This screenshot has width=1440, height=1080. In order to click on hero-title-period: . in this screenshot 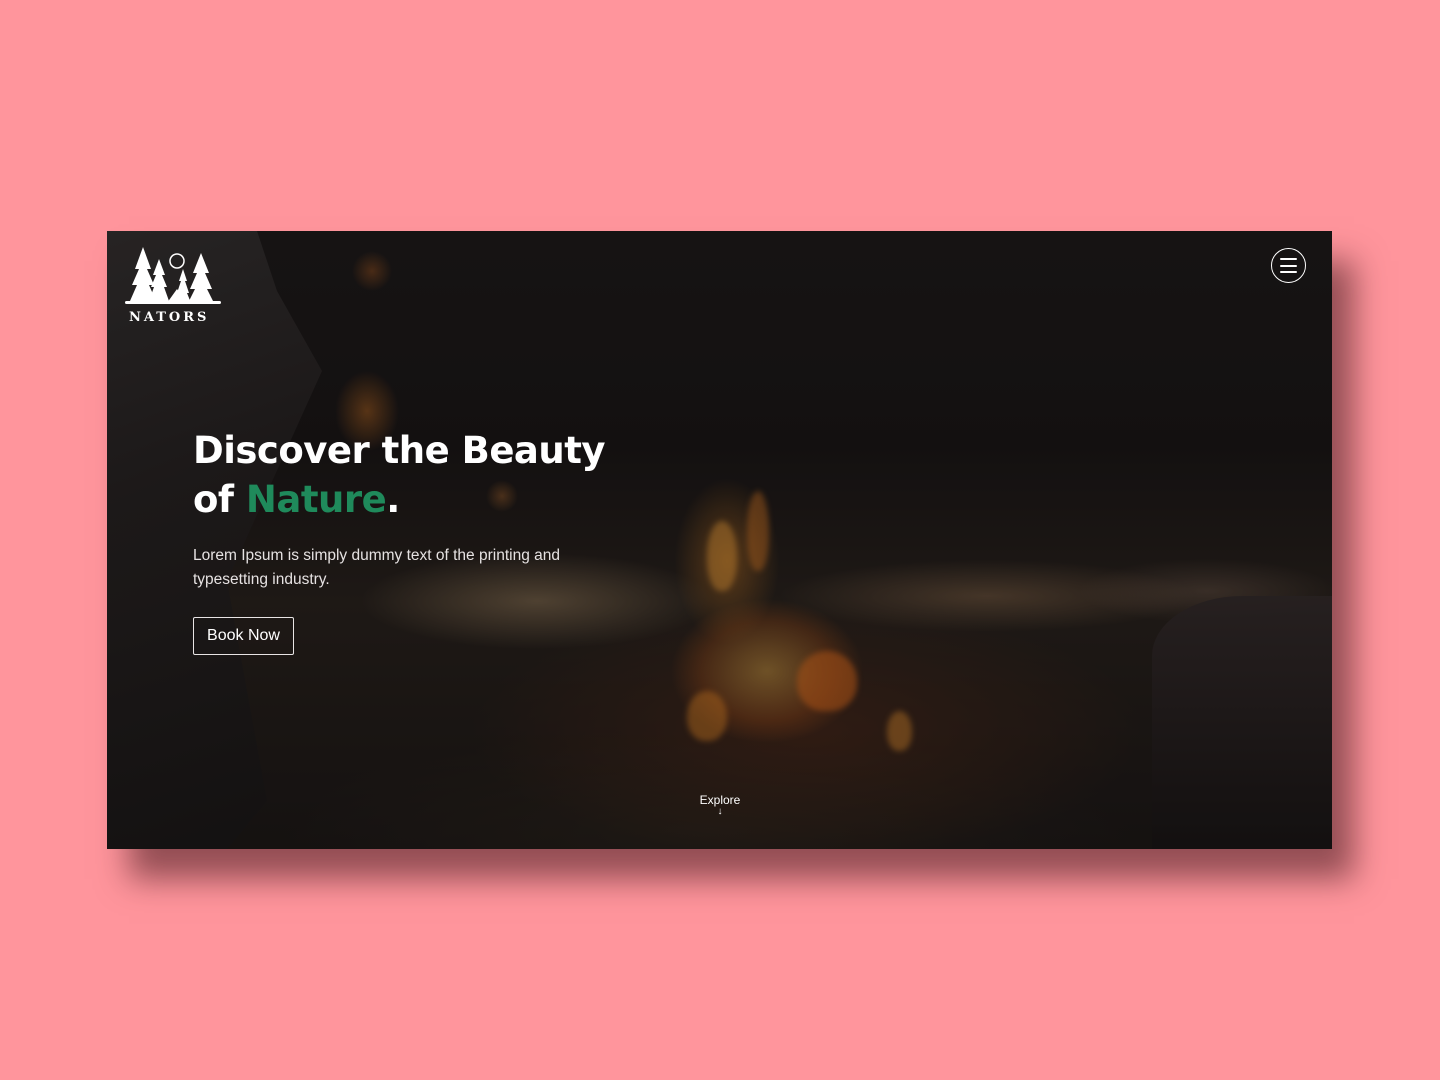, I will do `click(393, 499)`.